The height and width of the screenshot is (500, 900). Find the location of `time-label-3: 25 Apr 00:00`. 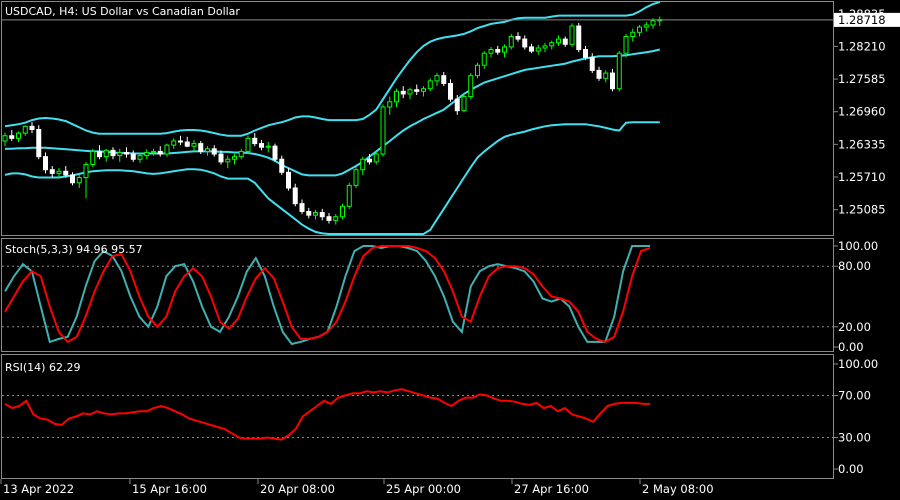

time-label-3: 25 Apr 00:00 is located at coordinates (423, 489).